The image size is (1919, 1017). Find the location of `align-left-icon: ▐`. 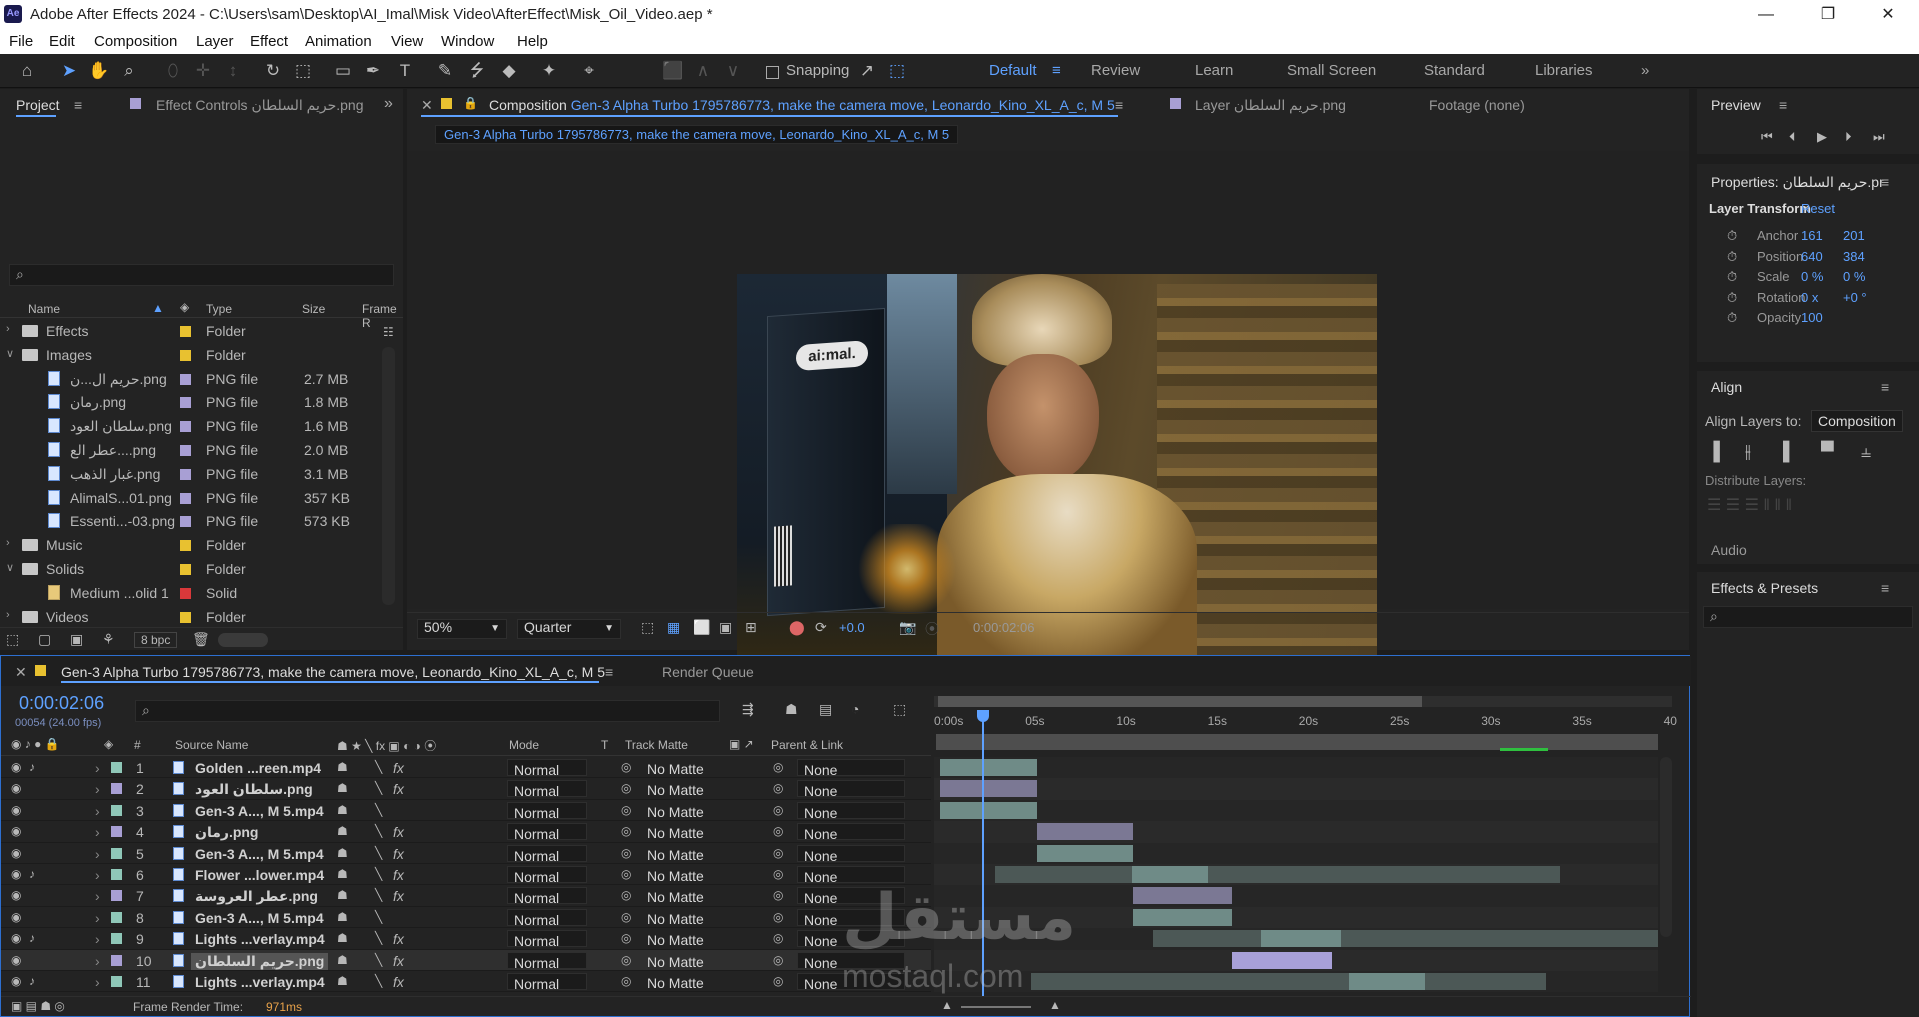

align-left-icon: ▐ is located at coordinates (1713, 451).